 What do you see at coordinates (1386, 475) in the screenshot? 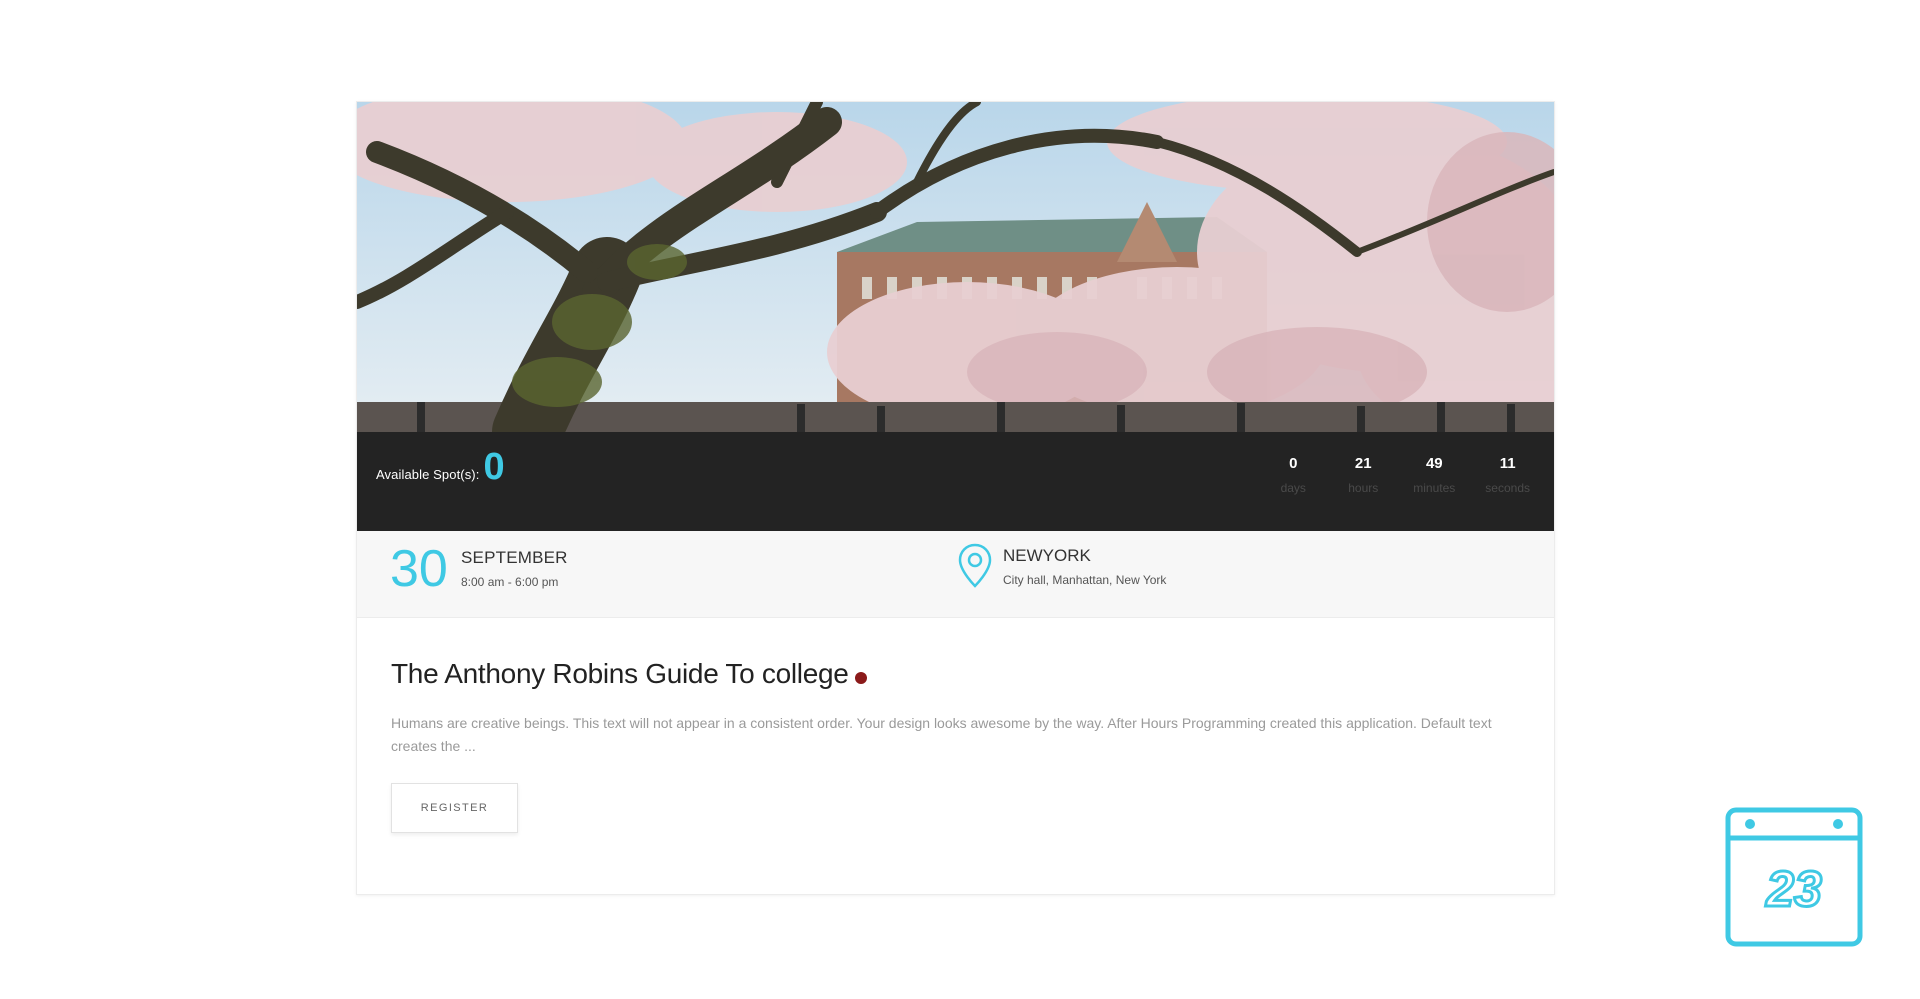
I see `countdown-timer: 0 days 21 hours 49 minutes 11 seconds` at bounding box center [1386, 475].